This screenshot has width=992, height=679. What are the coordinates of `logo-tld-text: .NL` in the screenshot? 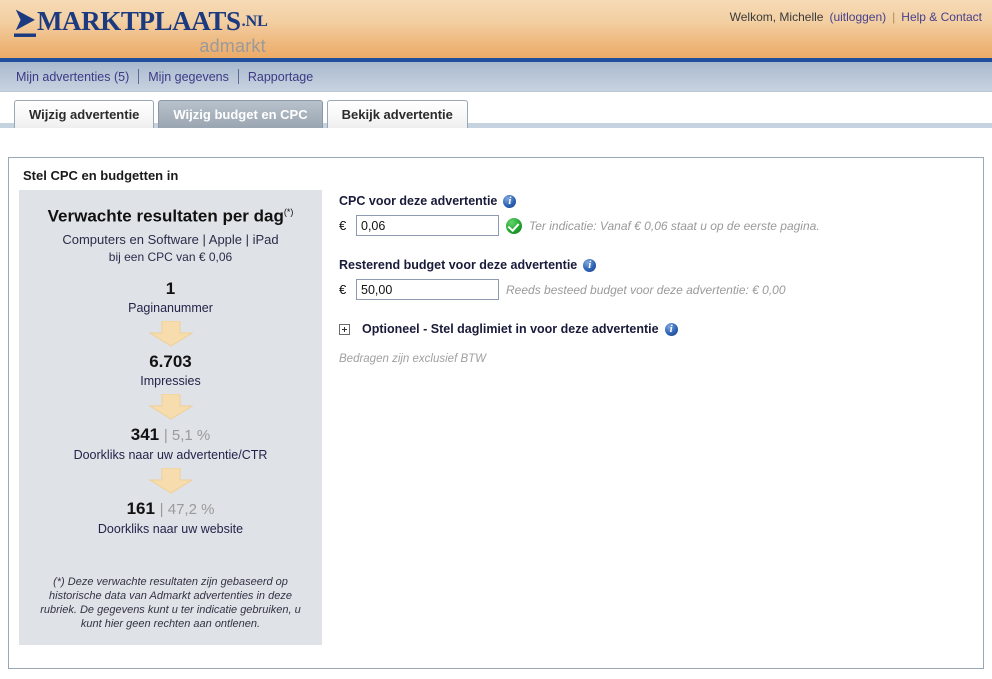 It's located at (254, 21).